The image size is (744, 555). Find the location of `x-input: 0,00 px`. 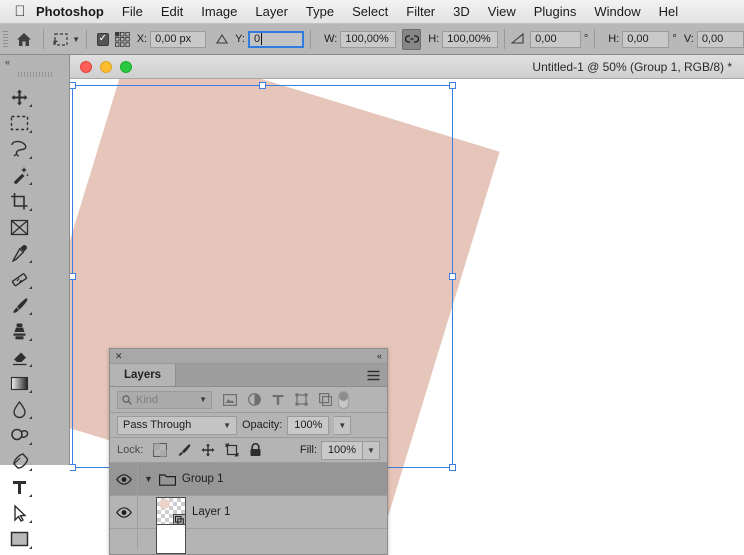

x-input: 0,00 px is located at coordinates (178, 39).